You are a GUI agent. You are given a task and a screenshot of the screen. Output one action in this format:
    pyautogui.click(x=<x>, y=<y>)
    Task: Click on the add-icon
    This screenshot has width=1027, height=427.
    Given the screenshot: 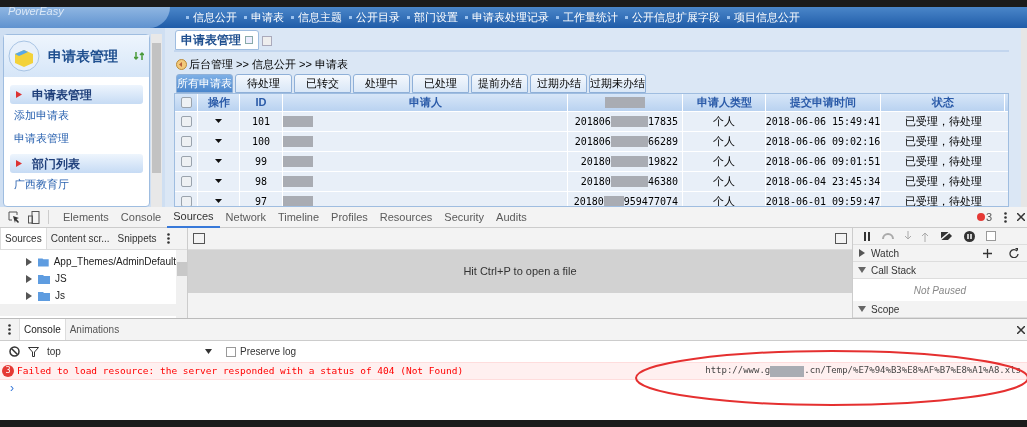 What is the action you would take?
    pyautogui.click(x=987, y=253)
    